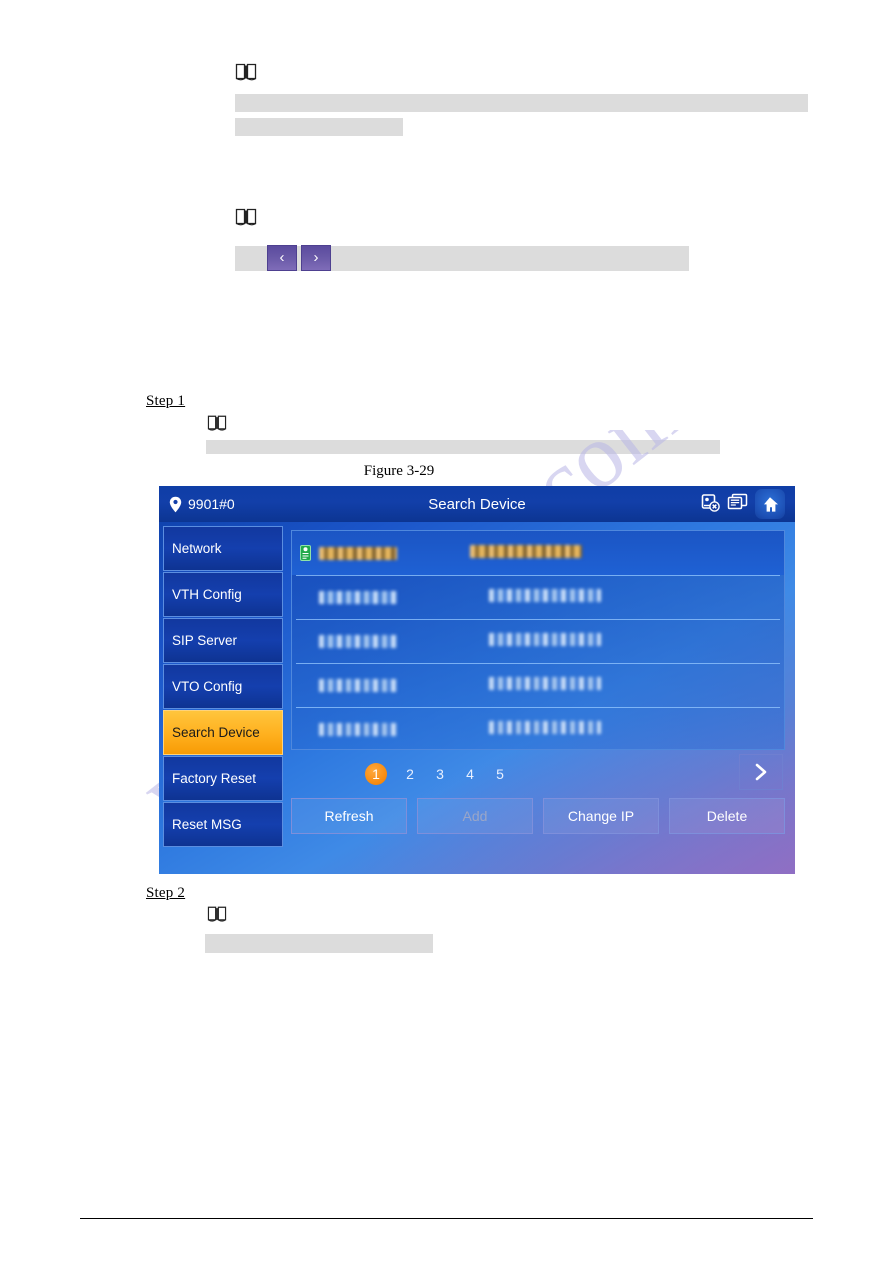 The width and height of the screenshot is (893, 1263). Describe the element at coordinates (399, 471) in the screenshot. I see `figure-caption: Figure 3-29` at that location.